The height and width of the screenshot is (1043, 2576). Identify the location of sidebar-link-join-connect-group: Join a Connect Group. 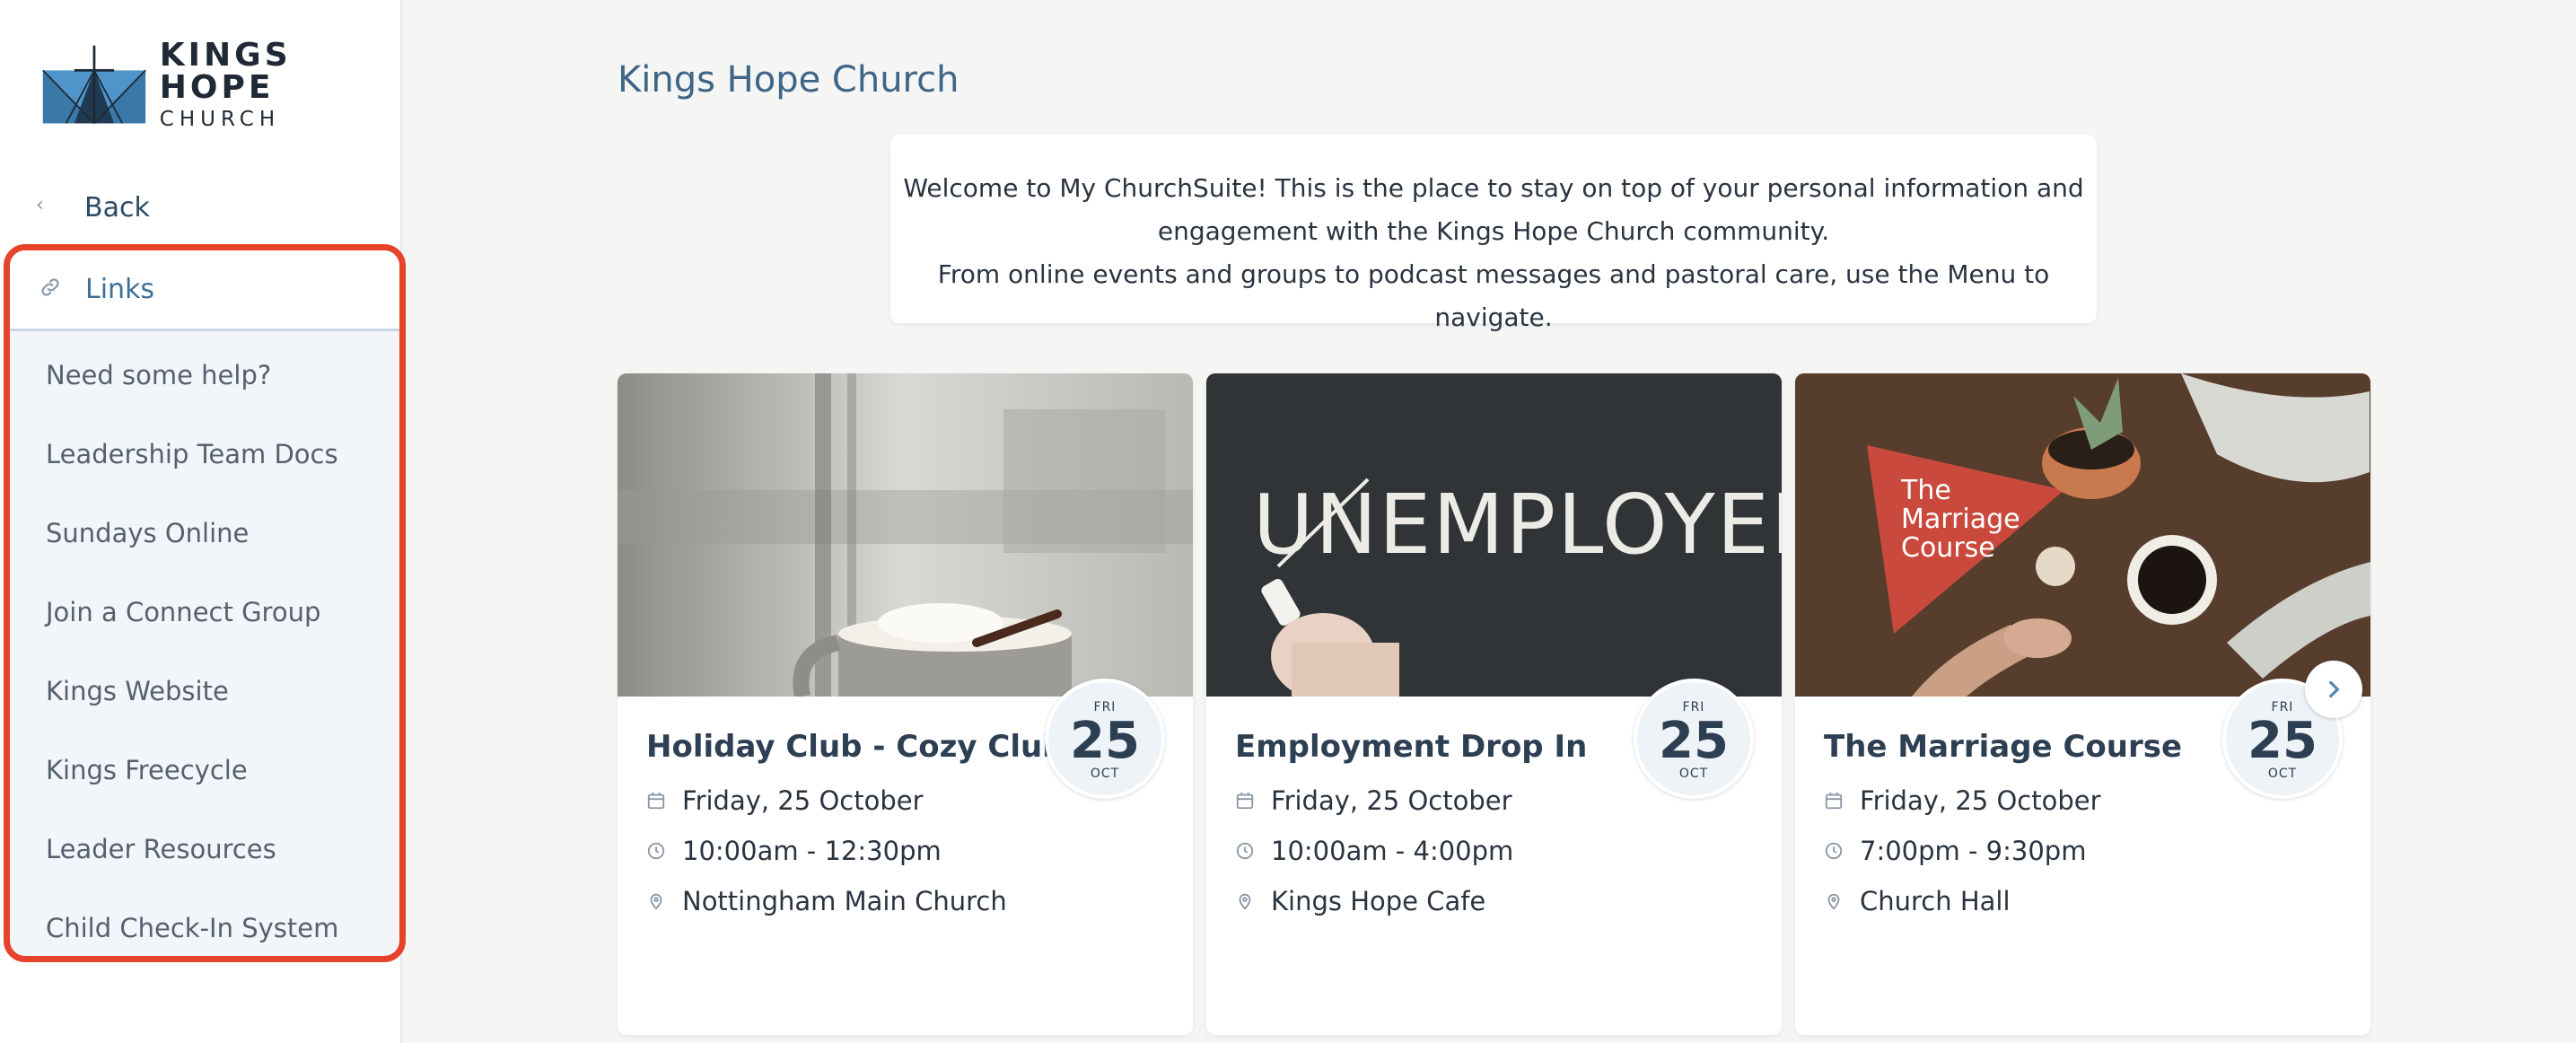
(204, 612).